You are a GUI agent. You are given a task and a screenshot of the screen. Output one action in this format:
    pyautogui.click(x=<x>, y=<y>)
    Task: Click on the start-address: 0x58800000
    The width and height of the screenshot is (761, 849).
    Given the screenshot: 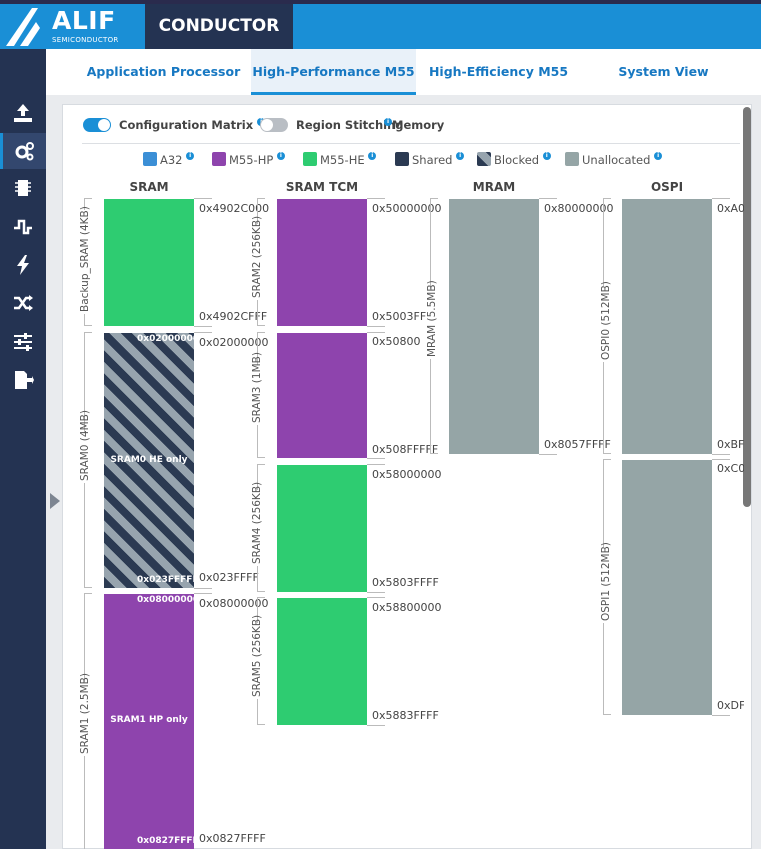 What is the action you would take?
    pyautogui.click(x=407, y=607)
    